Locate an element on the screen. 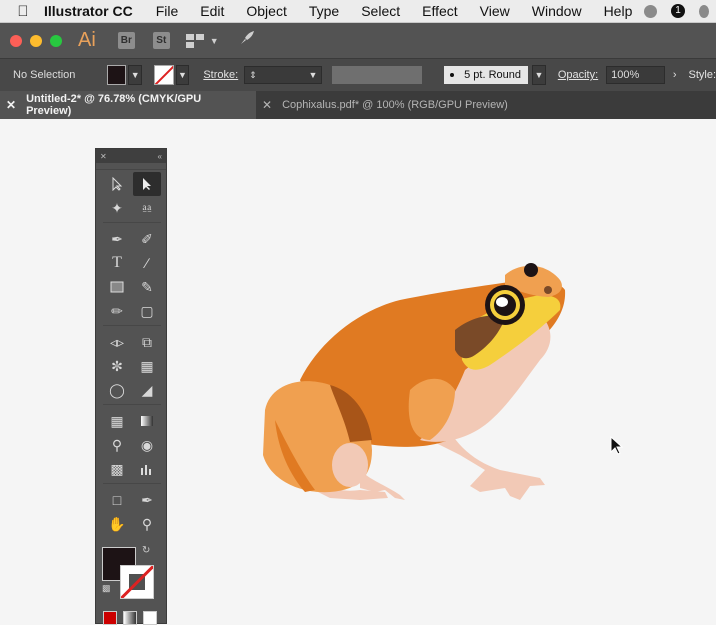 Image resolution: width=716 pixels, height=625 pixels. menu-view: View is located at coordinates (495, 11).